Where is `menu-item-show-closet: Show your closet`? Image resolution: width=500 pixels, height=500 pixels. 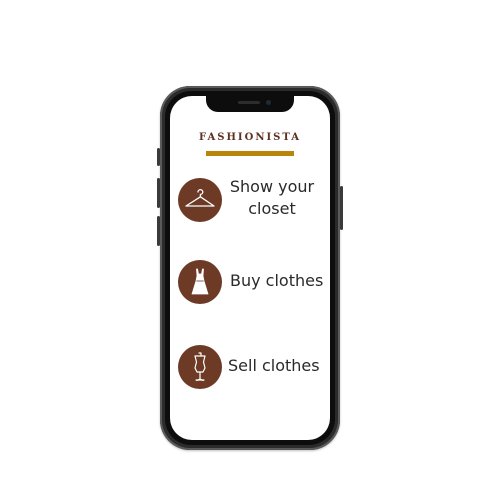 menu-item-show-closet: Show your closet is located at coordinates (253, 200).